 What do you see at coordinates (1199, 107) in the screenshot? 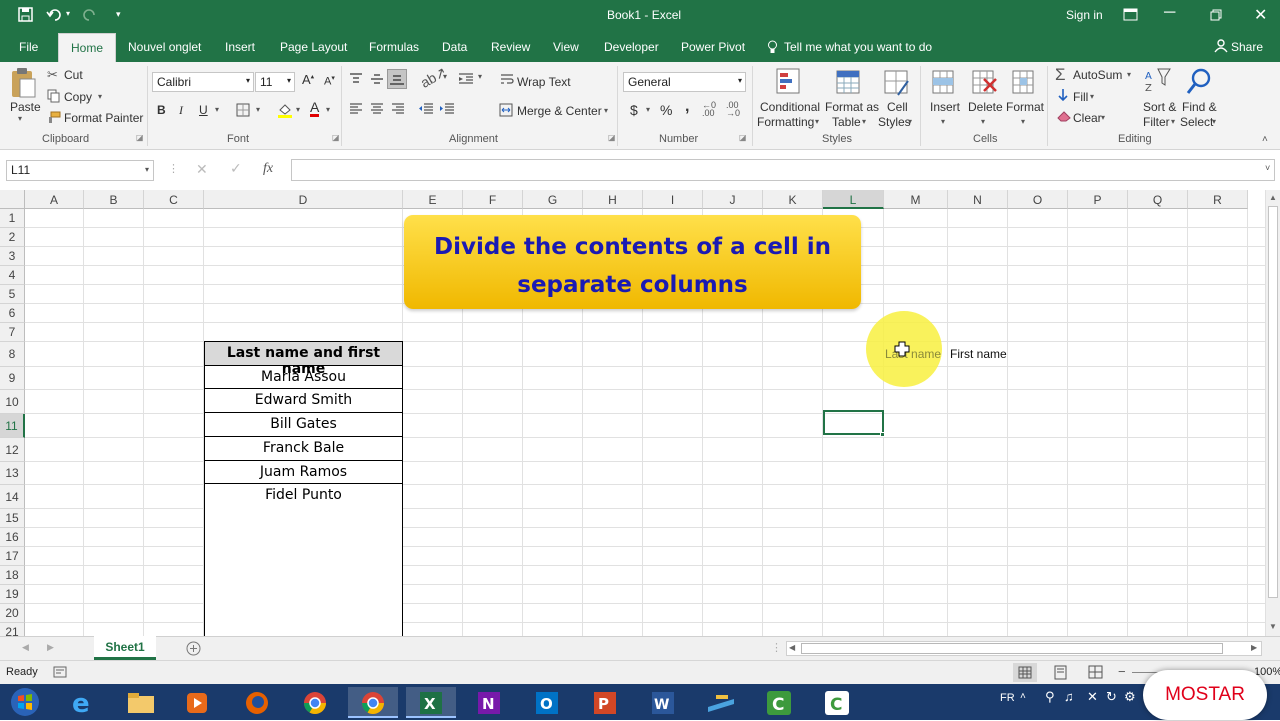
I see `find-select-button: Find &` at bounding box center [1199, 107].